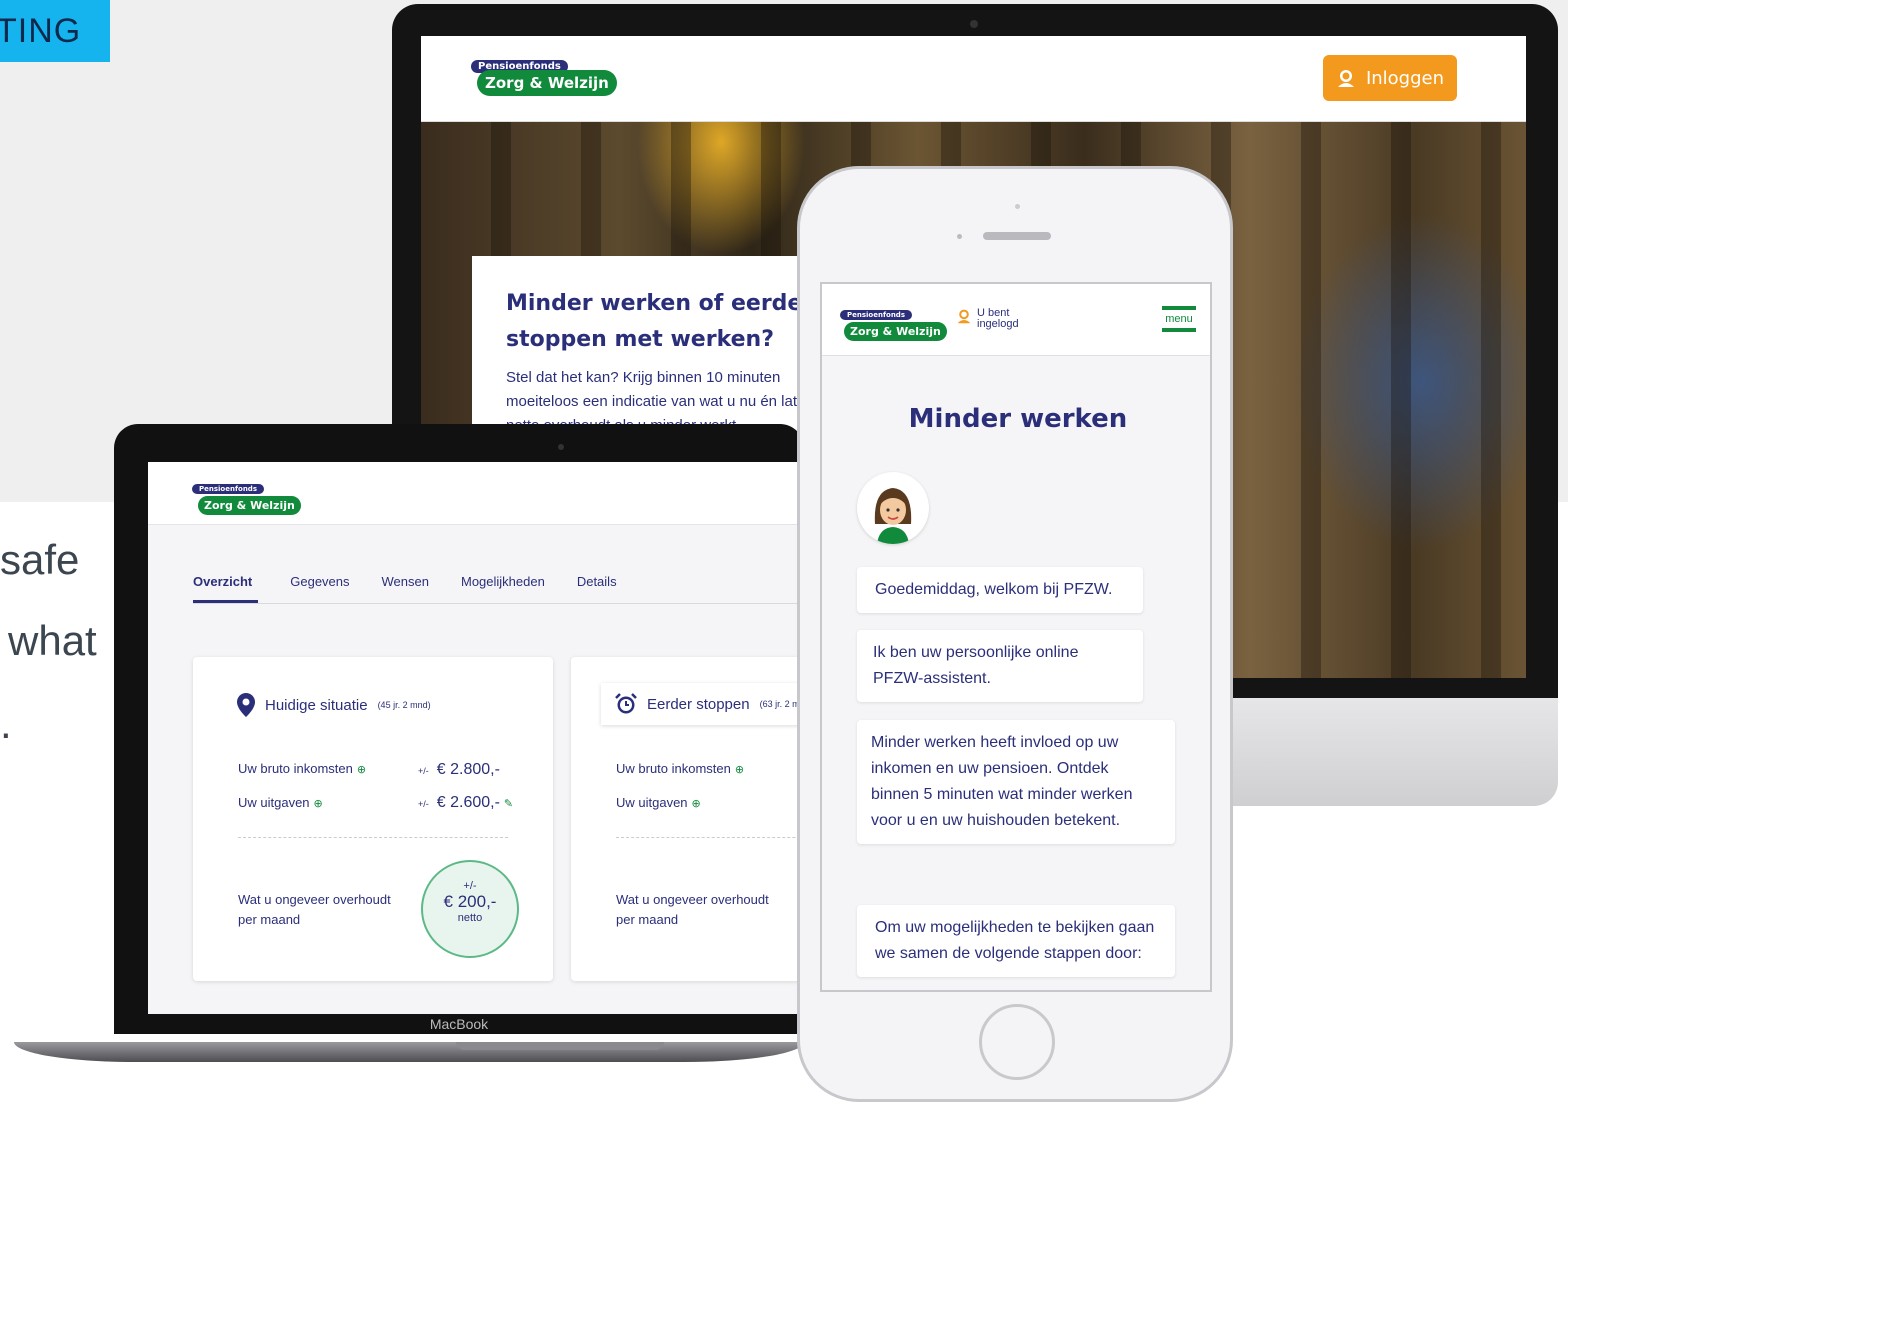 Image resolution: width=1903 pixels, height=1338 pixels. I want to click on card-title: Eerder stoppen, so click(698, 704).